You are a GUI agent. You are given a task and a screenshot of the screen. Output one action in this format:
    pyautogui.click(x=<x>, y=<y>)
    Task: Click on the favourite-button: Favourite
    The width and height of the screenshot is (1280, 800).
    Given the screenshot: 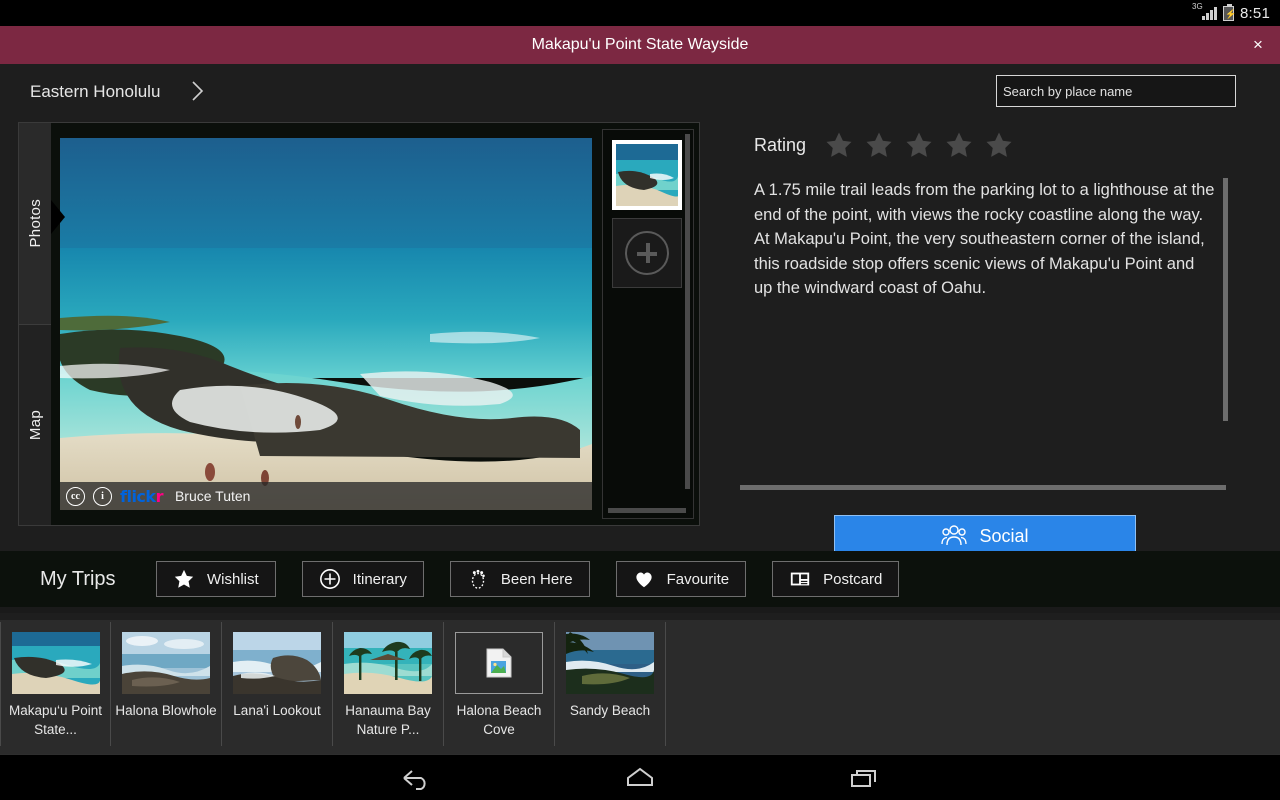 What is the action you would take?
    pyautogui.click(x=681, y=579)
    